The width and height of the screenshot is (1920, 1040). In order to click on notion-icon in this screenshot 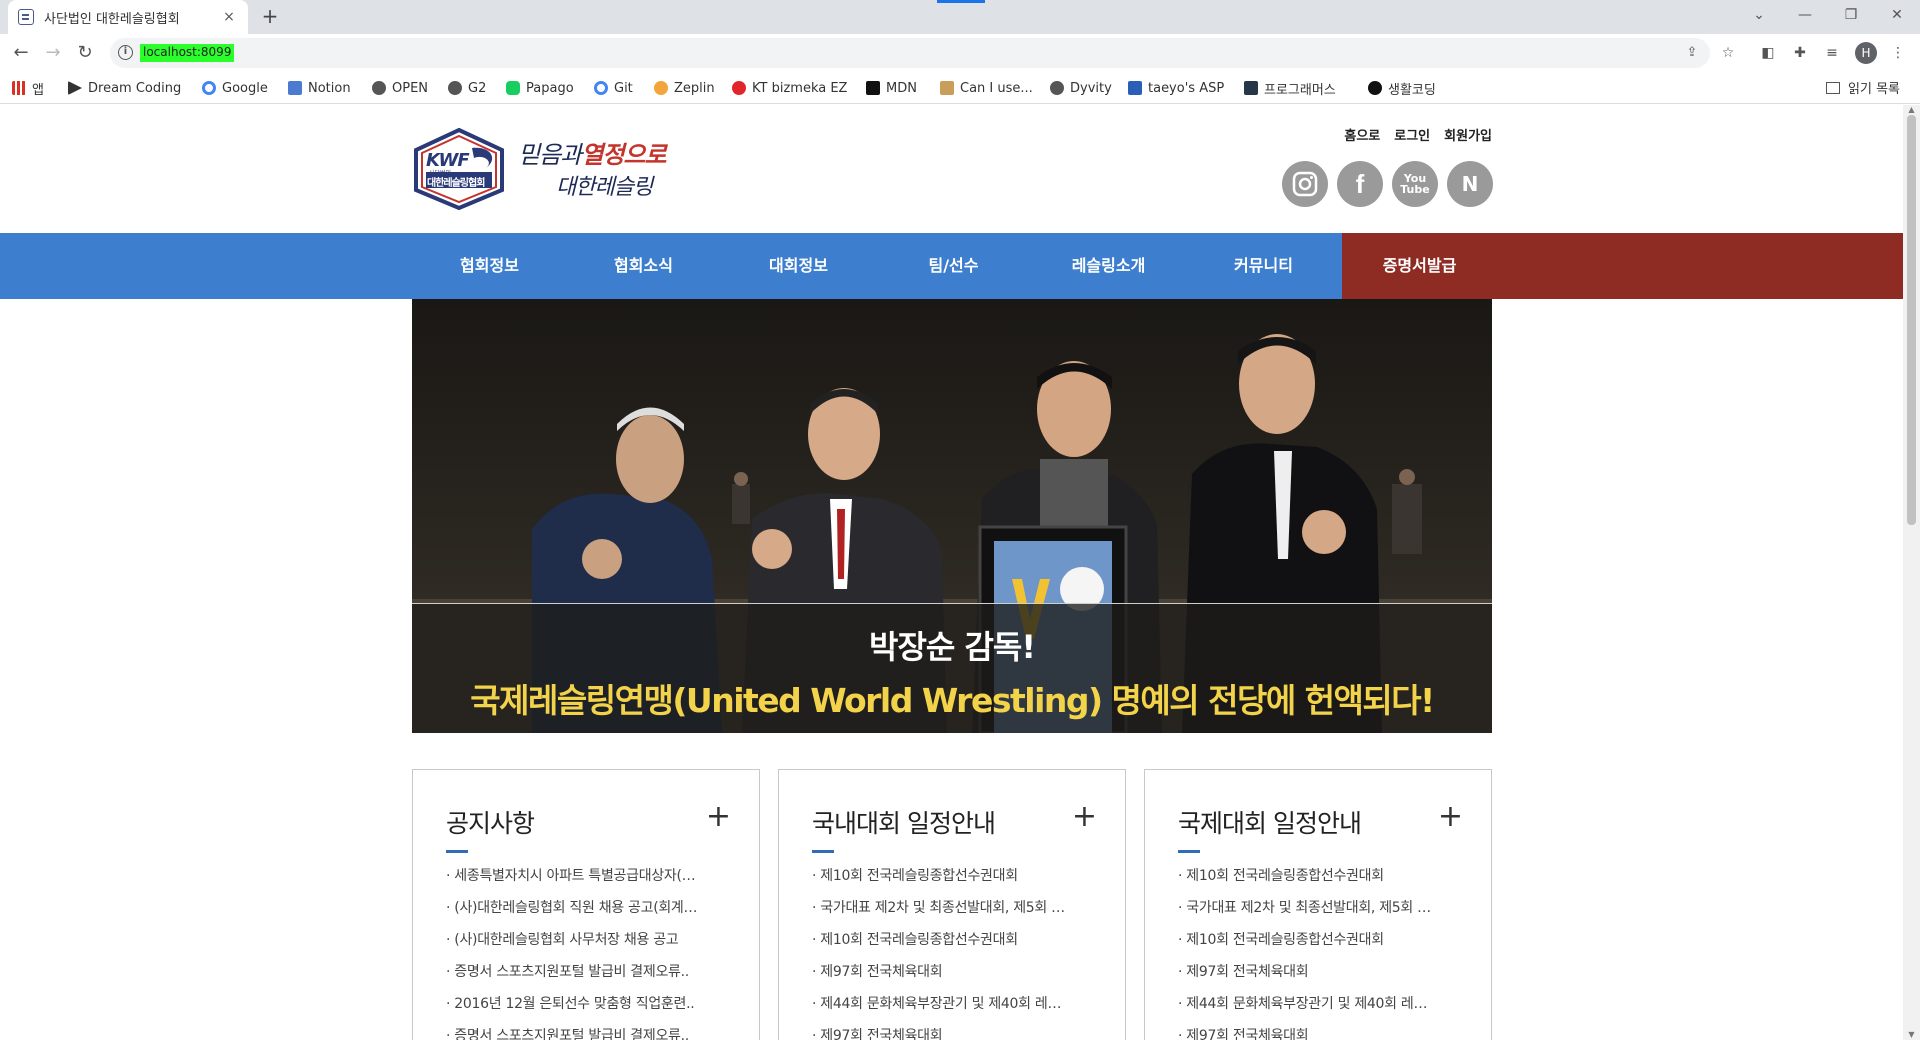, I will do `click(295, 88)`.